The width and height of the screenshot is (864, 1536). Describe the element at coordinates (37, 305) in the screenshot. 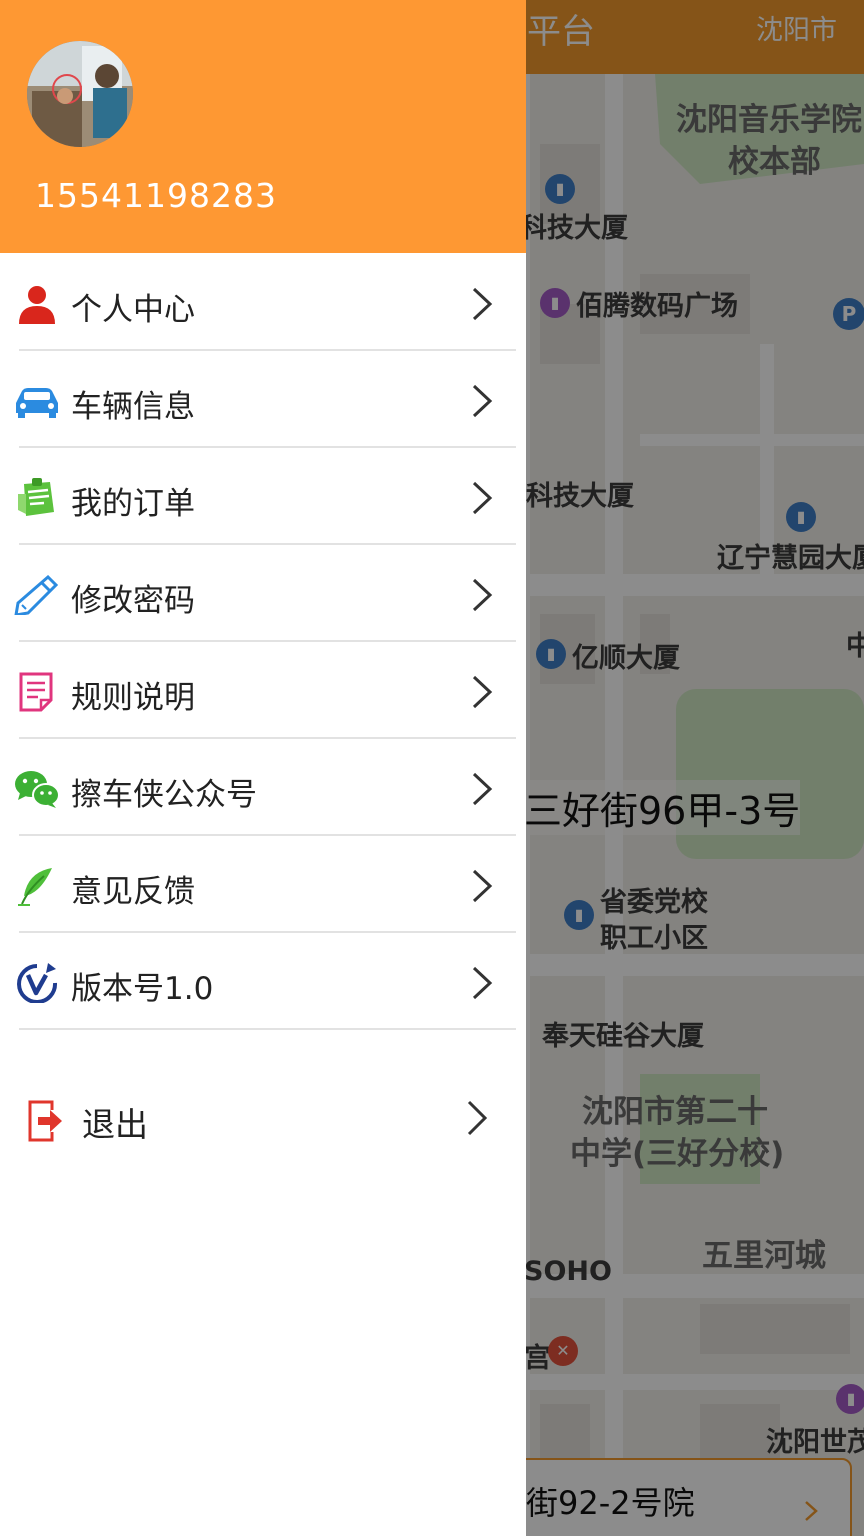

I see `person-icon` at that location.